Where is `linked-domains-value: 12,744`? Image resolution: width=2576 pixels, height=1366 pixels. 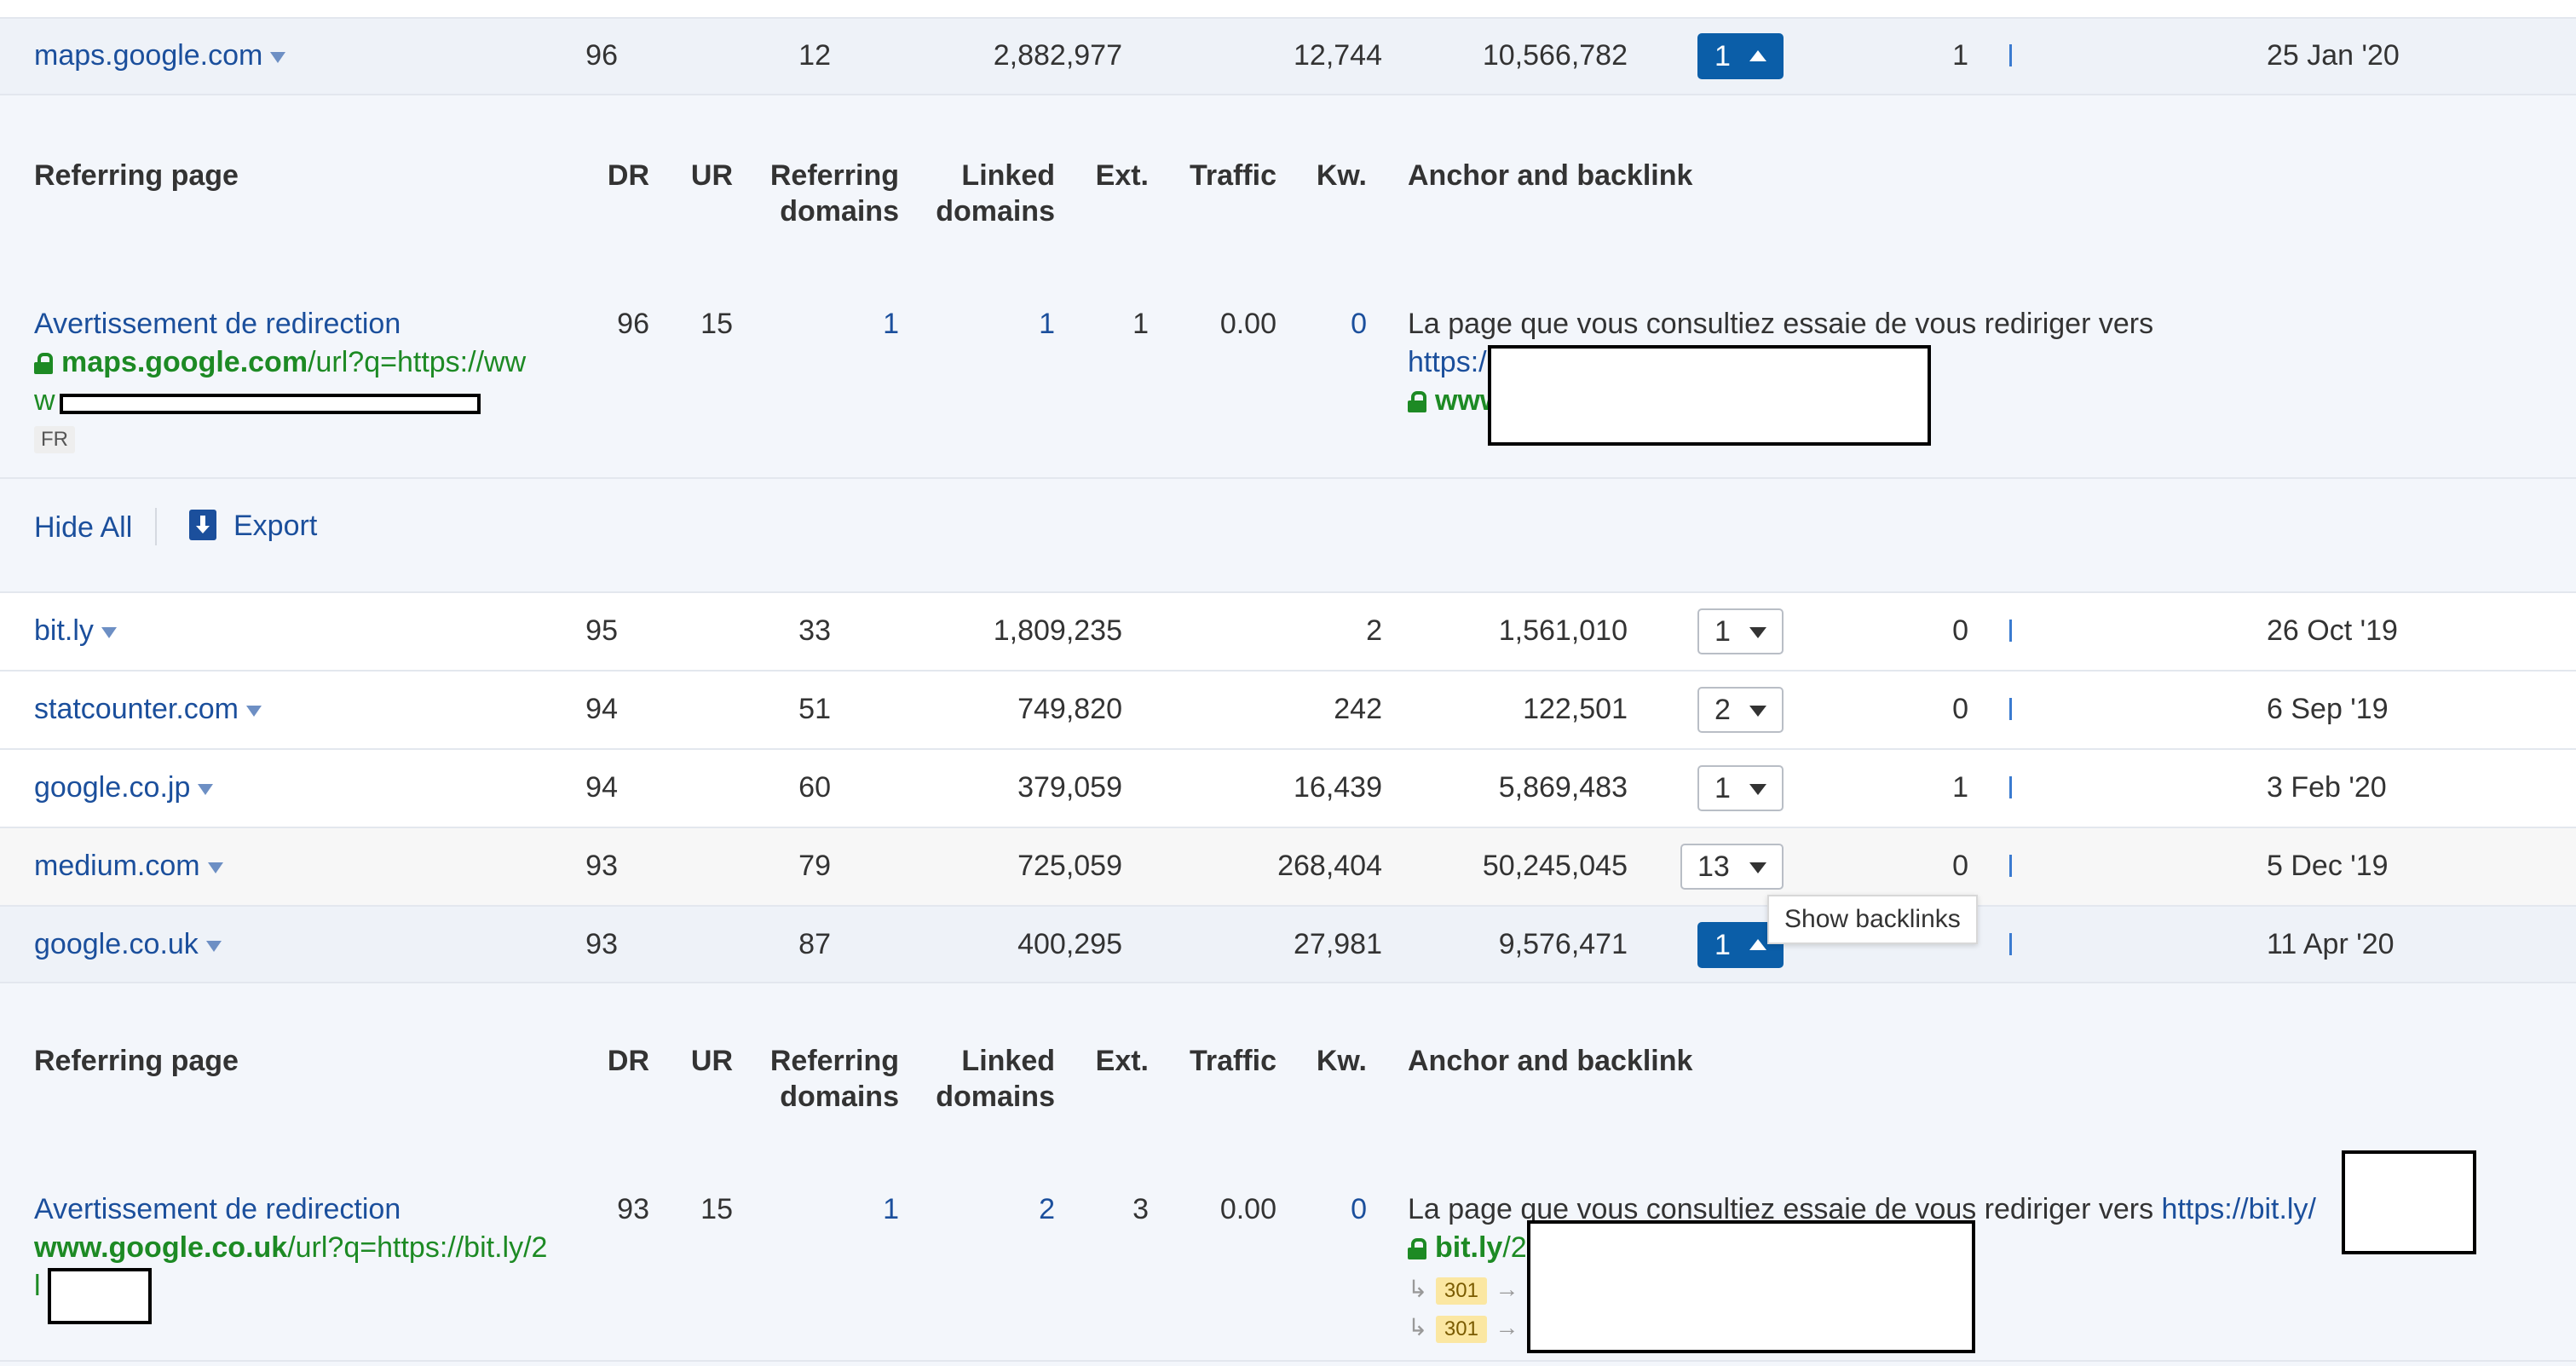
linked-domains-value: 12,744 is located at coordinates (1338, 55).